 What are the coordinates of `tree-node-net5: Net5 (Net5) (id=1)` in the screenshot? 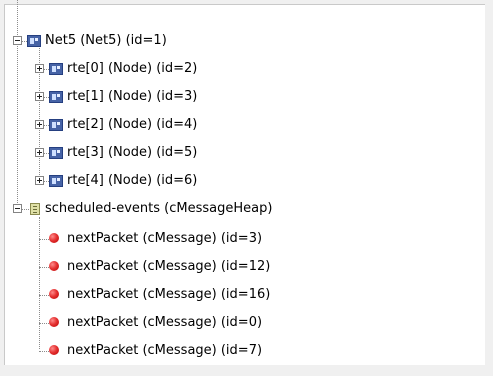 It's located at (240, 41).